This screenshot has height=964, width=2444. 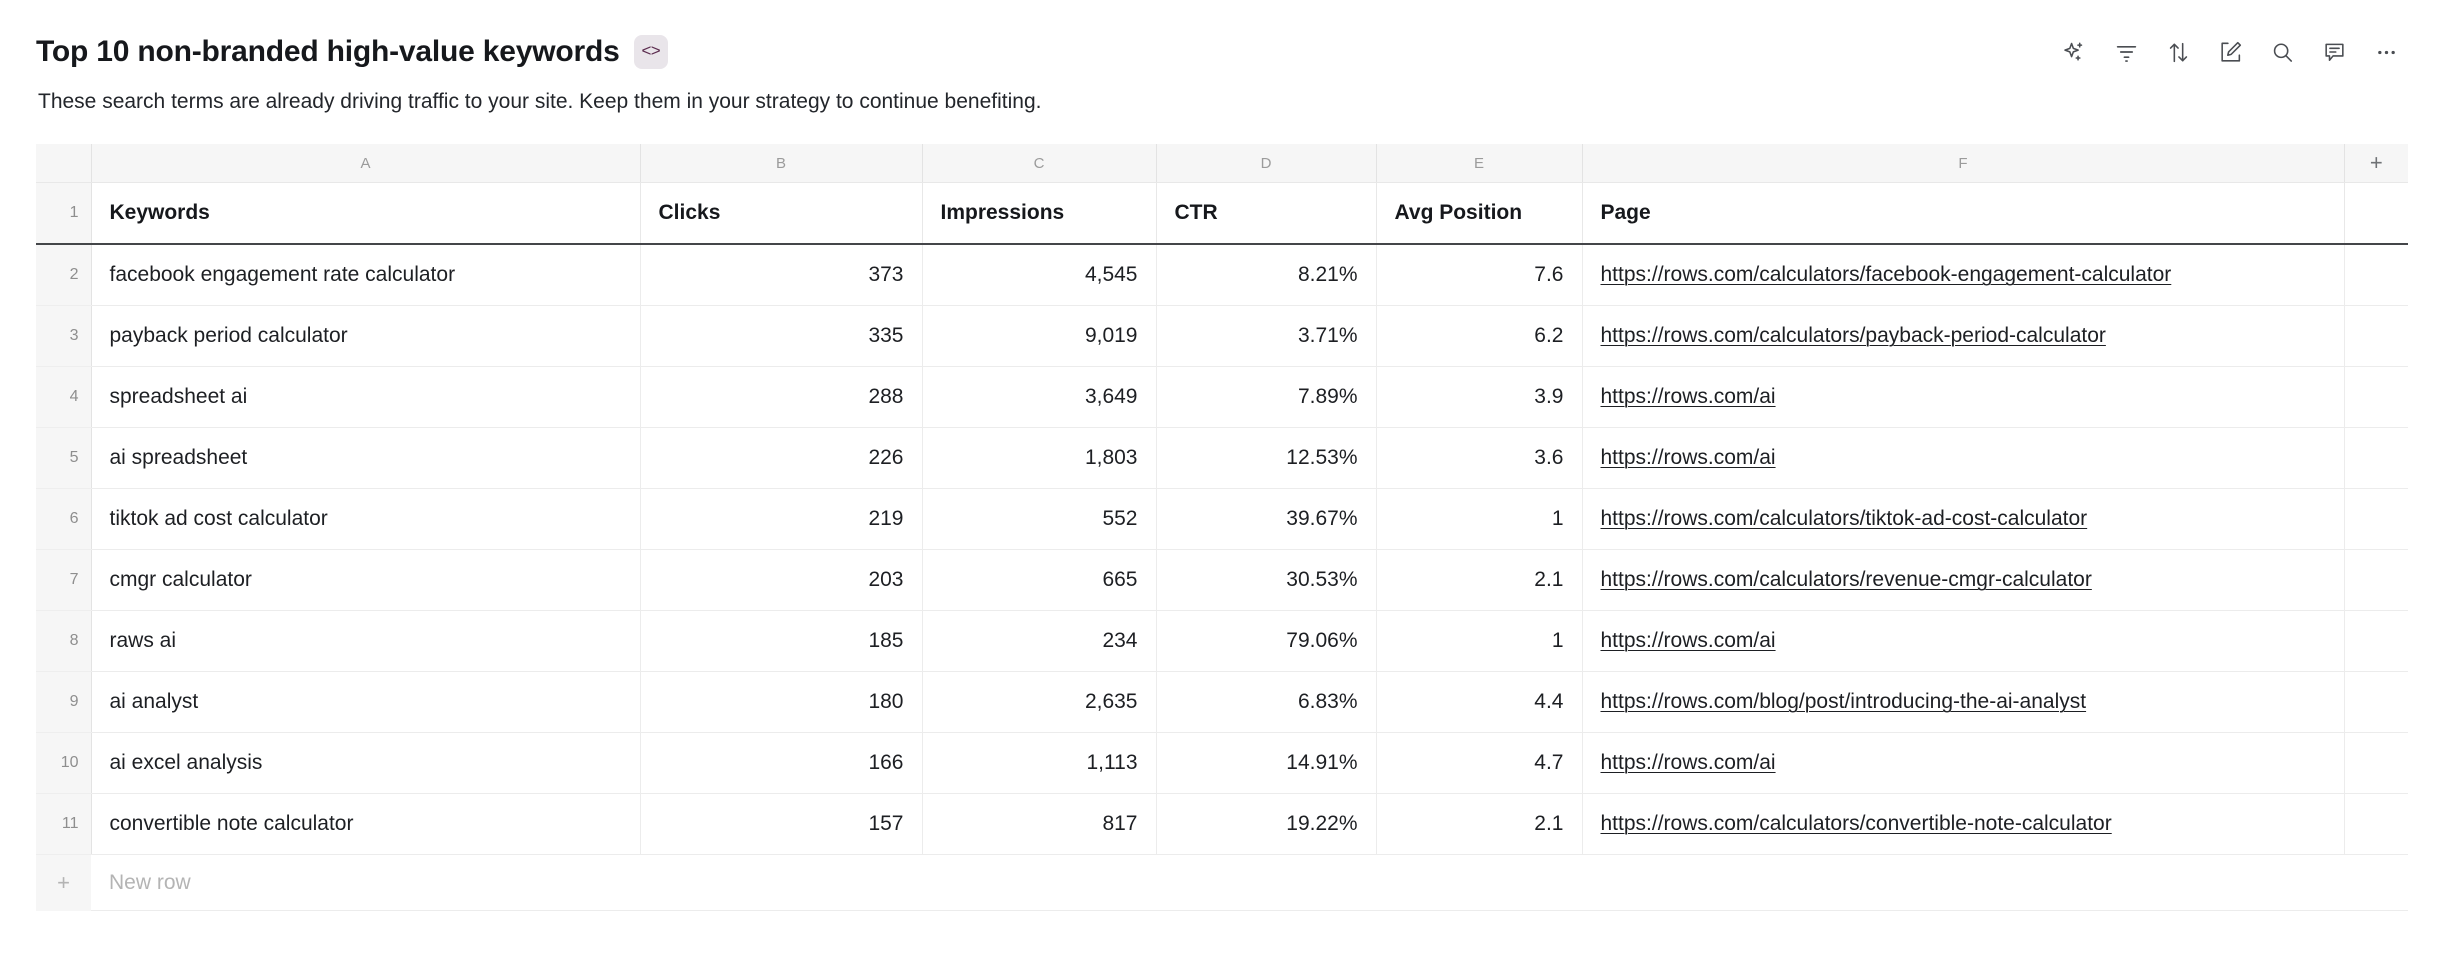 What do you see at coordinates (2230, 52) in the screenshot?
I see `edit-icon` at bounding box center [2230, 52].